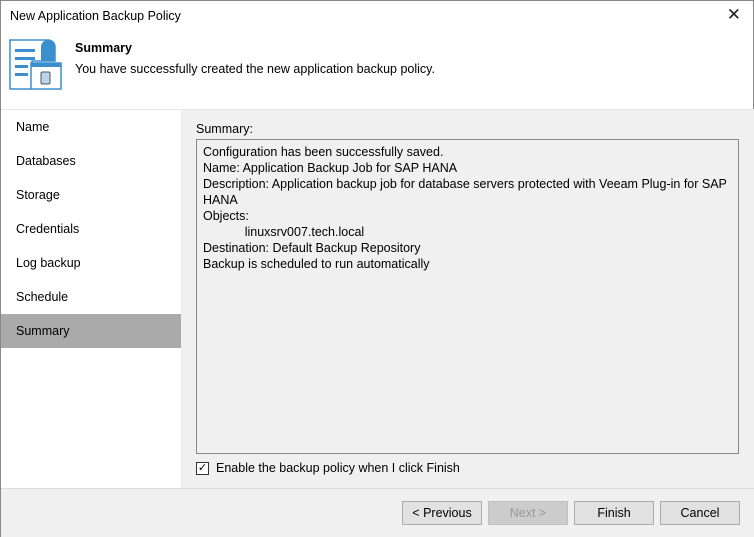 Image resolution: width=754 pixels, height=537 pixels. Describe the element at coordinates (91, 263) in the screenshot. I see `step-log-backup: Log backup` at that location.